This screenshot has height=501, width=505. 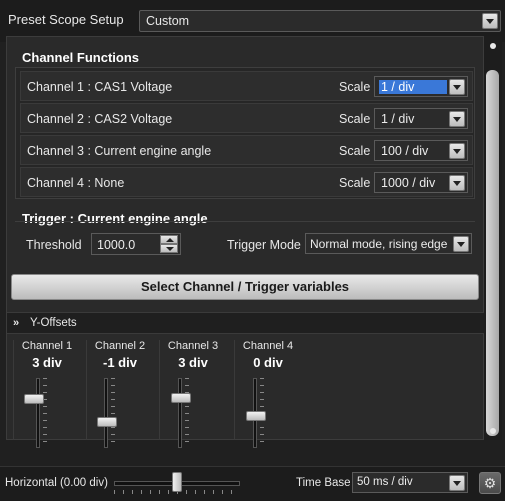 I want to click on y-offset-value: 0 div, so click(x=268, y=362).